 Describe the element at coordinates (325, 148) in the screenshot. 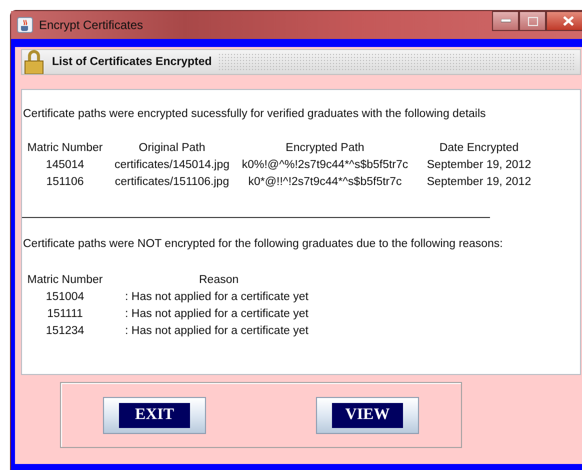

I see `column-header: Encrypted Path` at that location.